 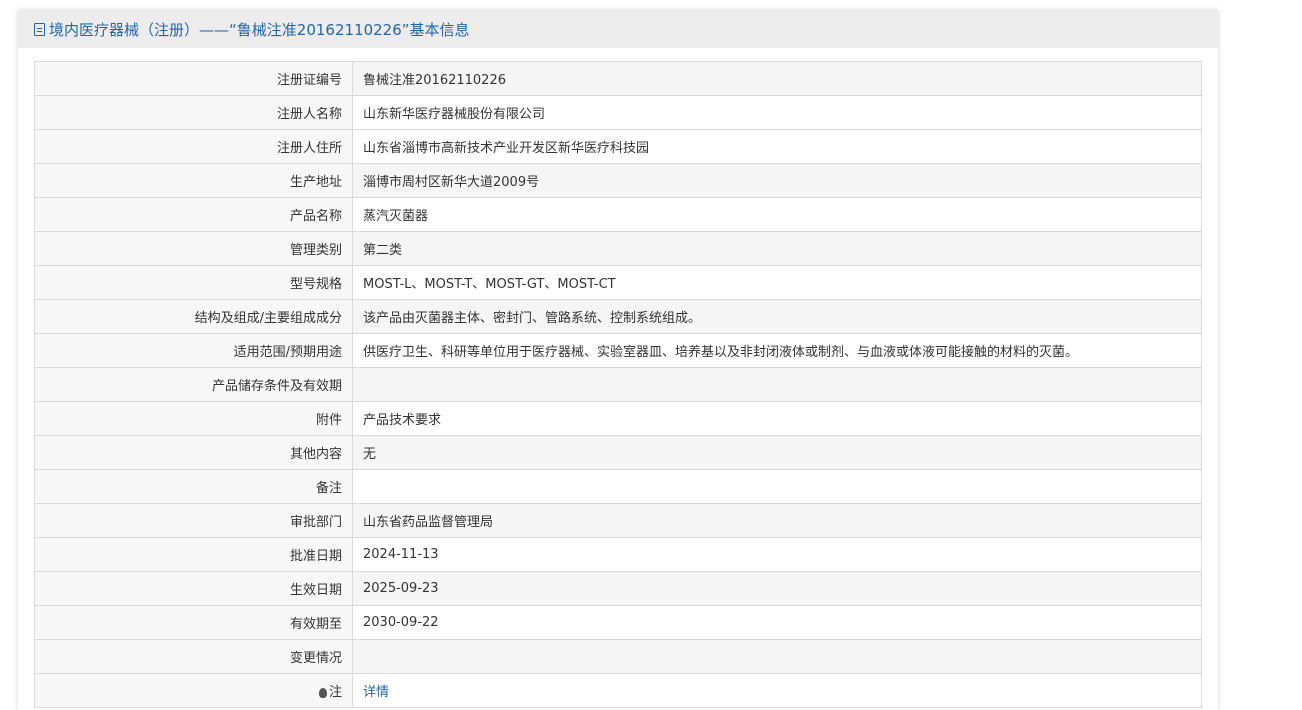 What do you see at coordinates (193, 112) in the screenshot?
I see `field-label: 注册人名称` at bounding box center [193, 112].